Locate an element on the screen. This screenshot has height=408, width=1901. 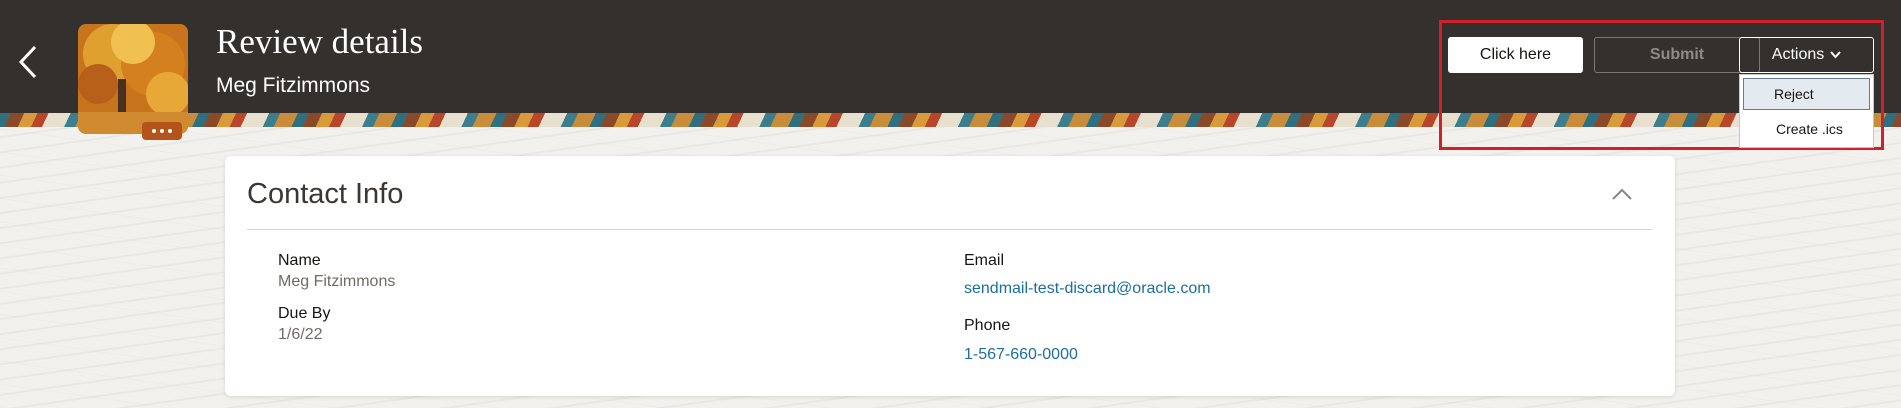
chevron-down-icon is located at coordinates (1835, 55).